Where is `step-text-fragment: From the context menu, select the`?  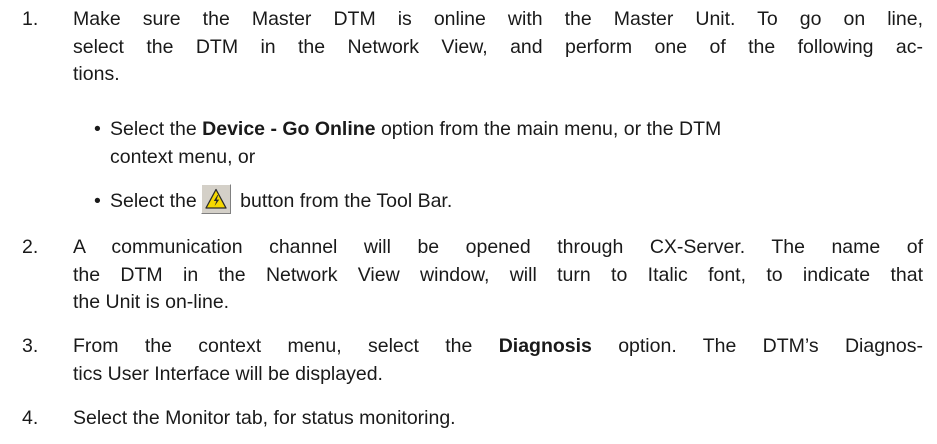 step-text-fragment: From the context menu, select the is located at coordinates (286, 346).